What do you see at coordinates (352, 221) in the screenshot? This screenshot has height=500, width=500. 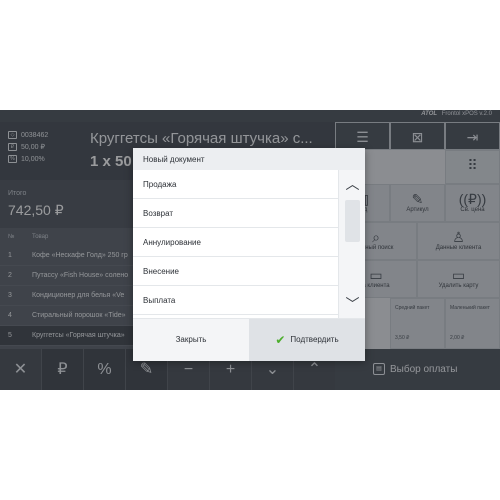 I see `scroll-thumb` at bounding box center [352, 221].